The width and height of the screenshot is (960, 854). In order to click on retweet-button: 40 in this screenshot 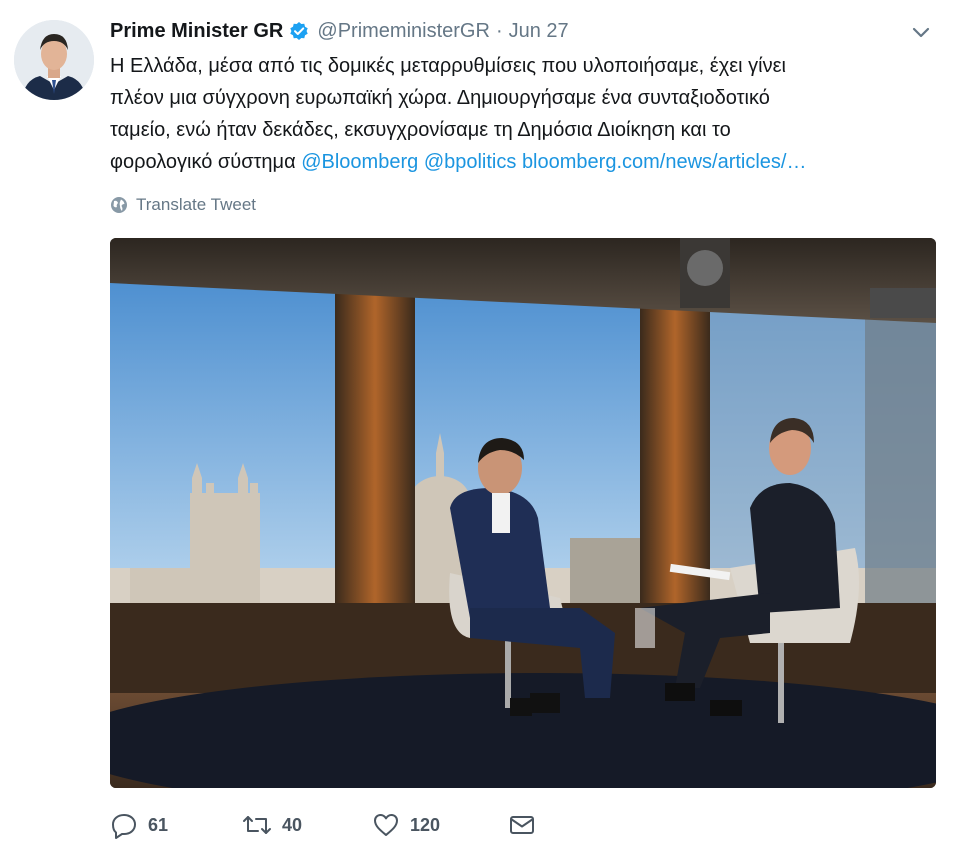, I will do `click(307, 825)`.